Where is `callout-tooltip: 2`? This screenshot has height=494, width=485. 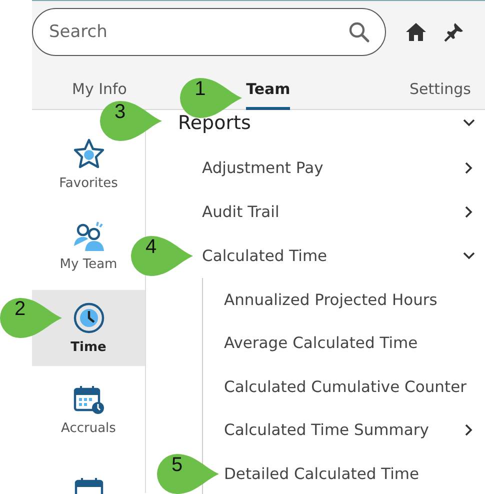
callout-tooltip: 2 is located at coordinates (31, 318).